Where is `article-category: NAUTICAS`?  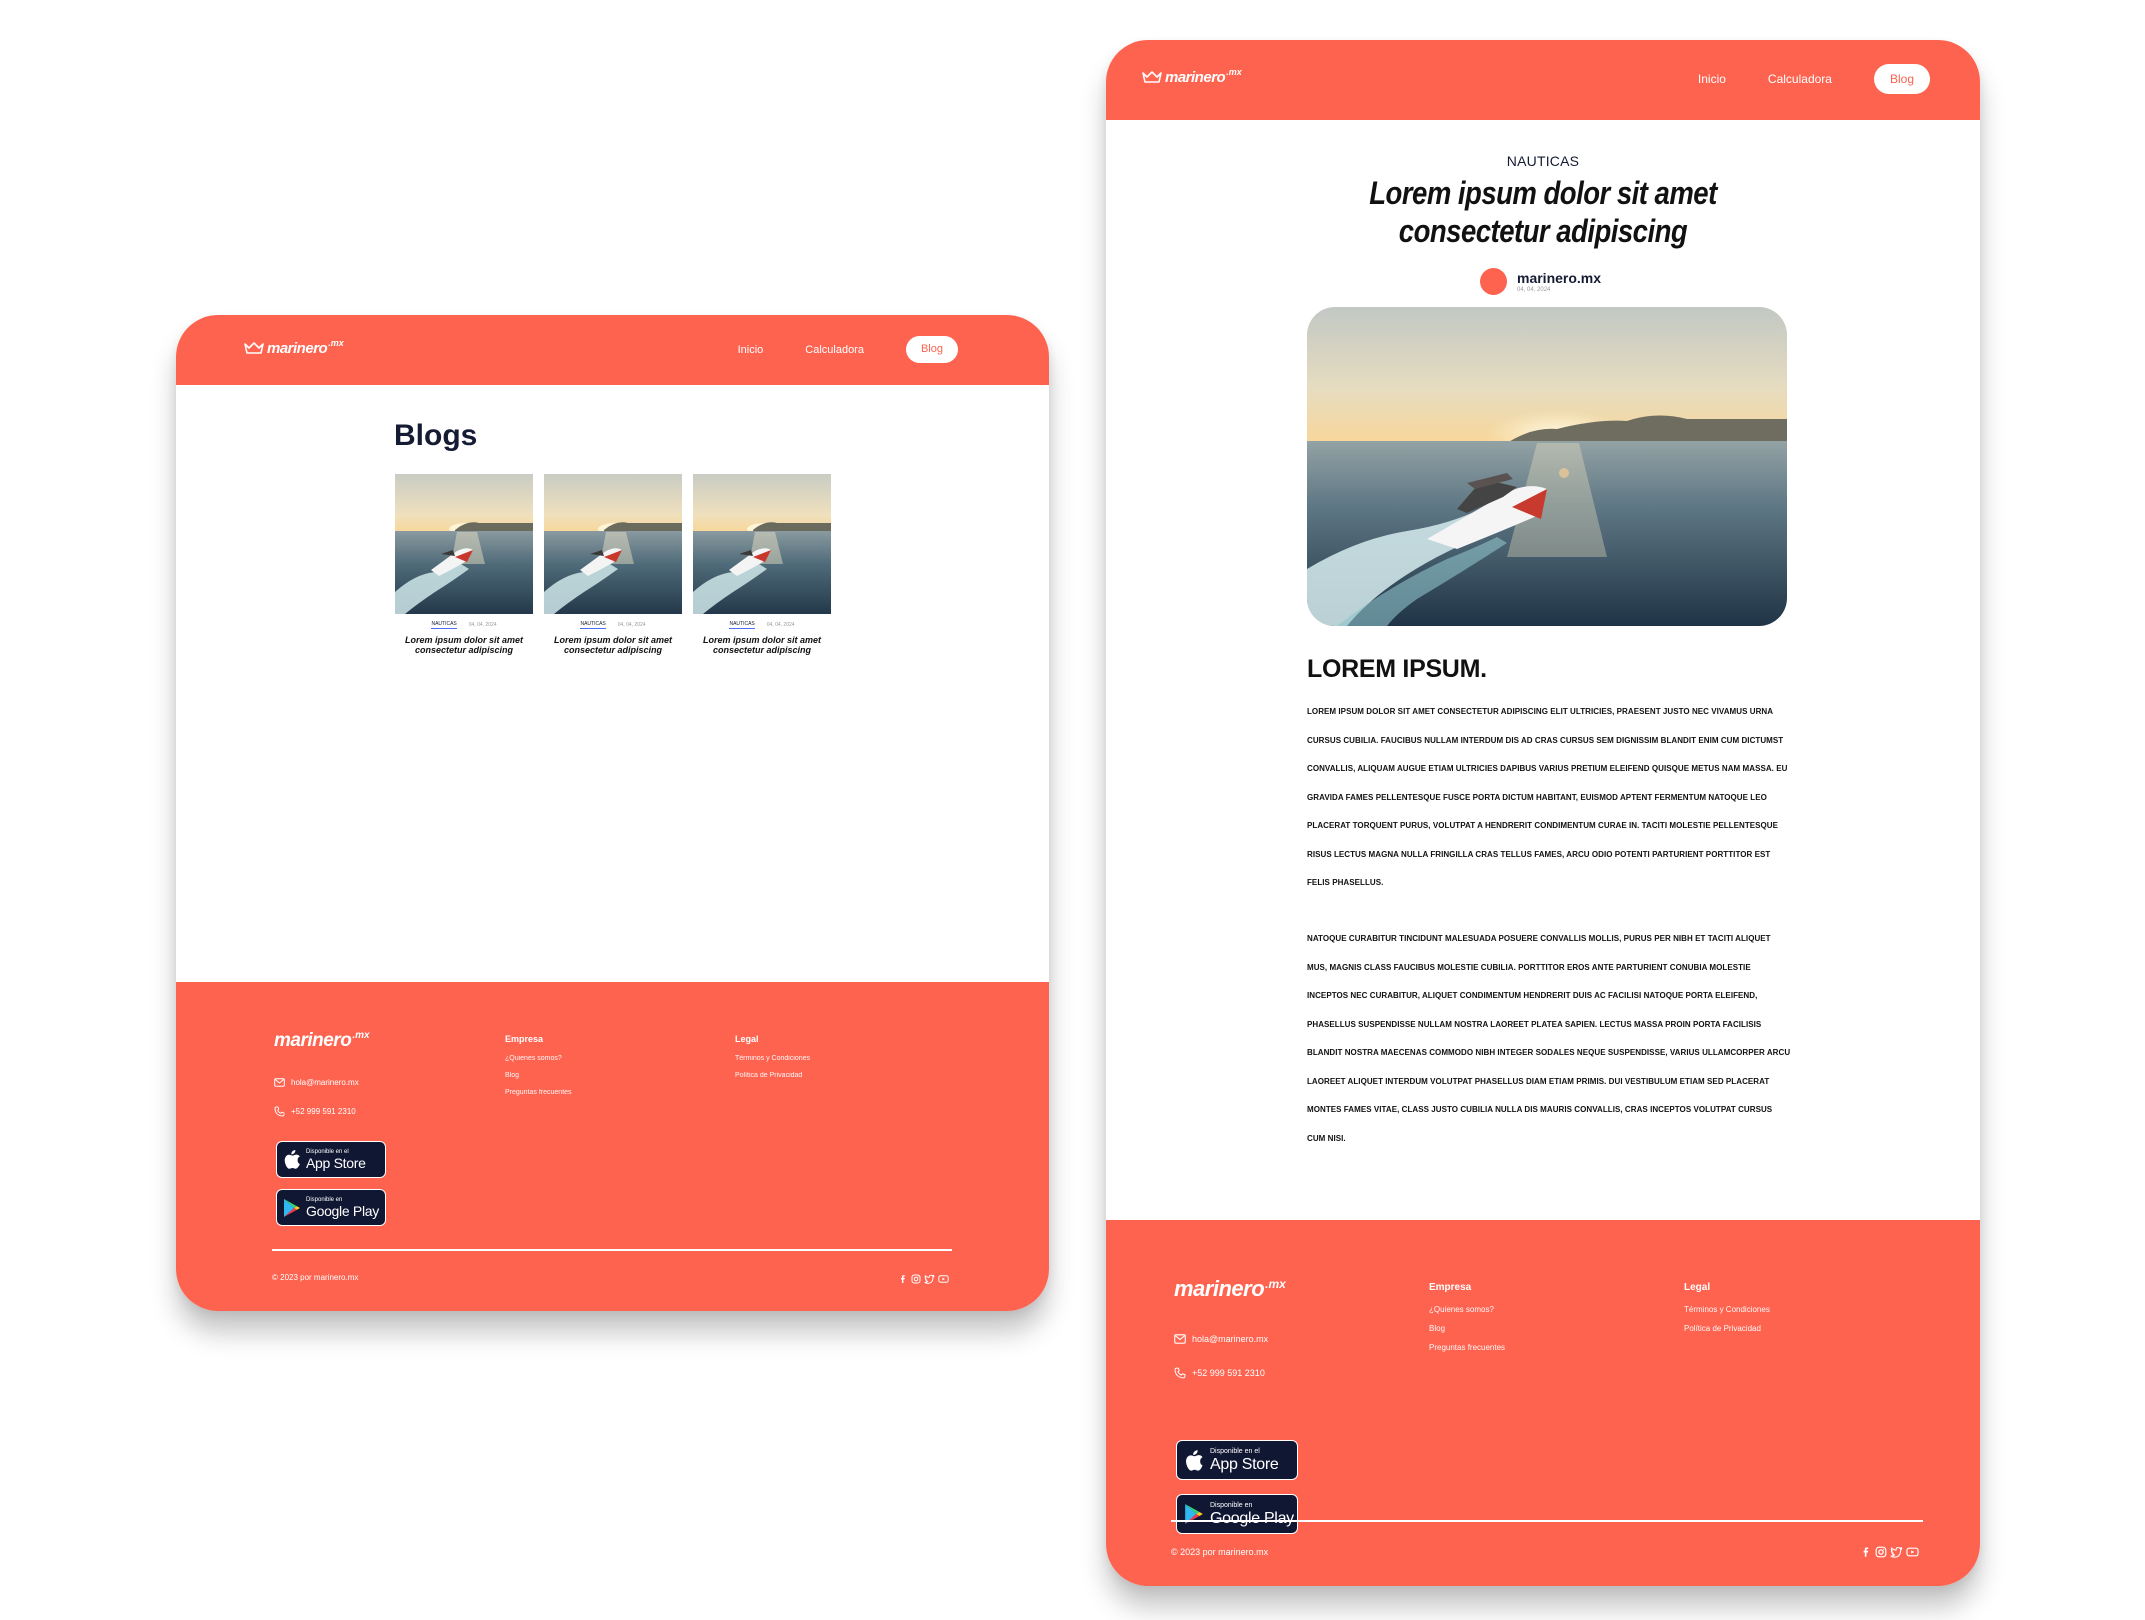
article-category: NAUTICAS is located at coordinates (1543, 161).